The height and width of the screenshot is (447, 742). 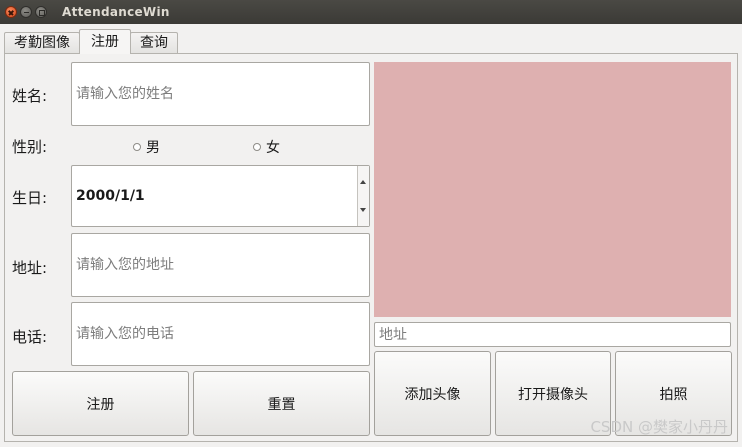 I want to click on watermark-text: CSDN @樊家小丹丹, so click(x=659, y=427).